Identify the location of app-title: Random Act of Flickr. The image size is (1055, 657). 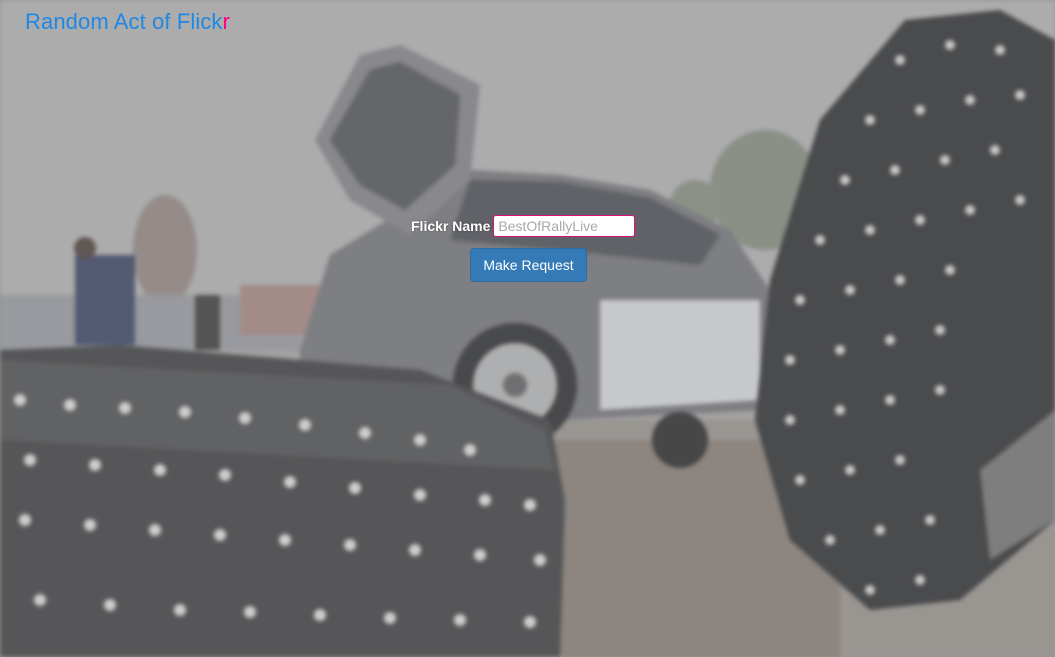
(127, 22).